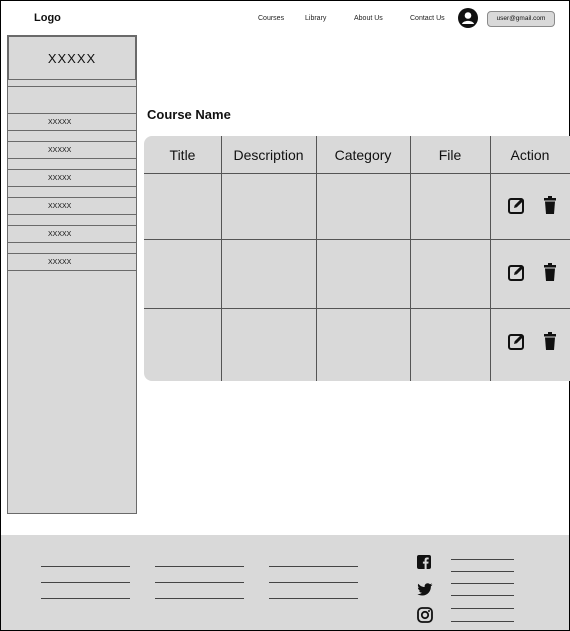 The image size is (570, 631). What do you see at coordinates (425, 591) in the screenshot?
I see `twitter-icon` at bounding box center [425, 591].